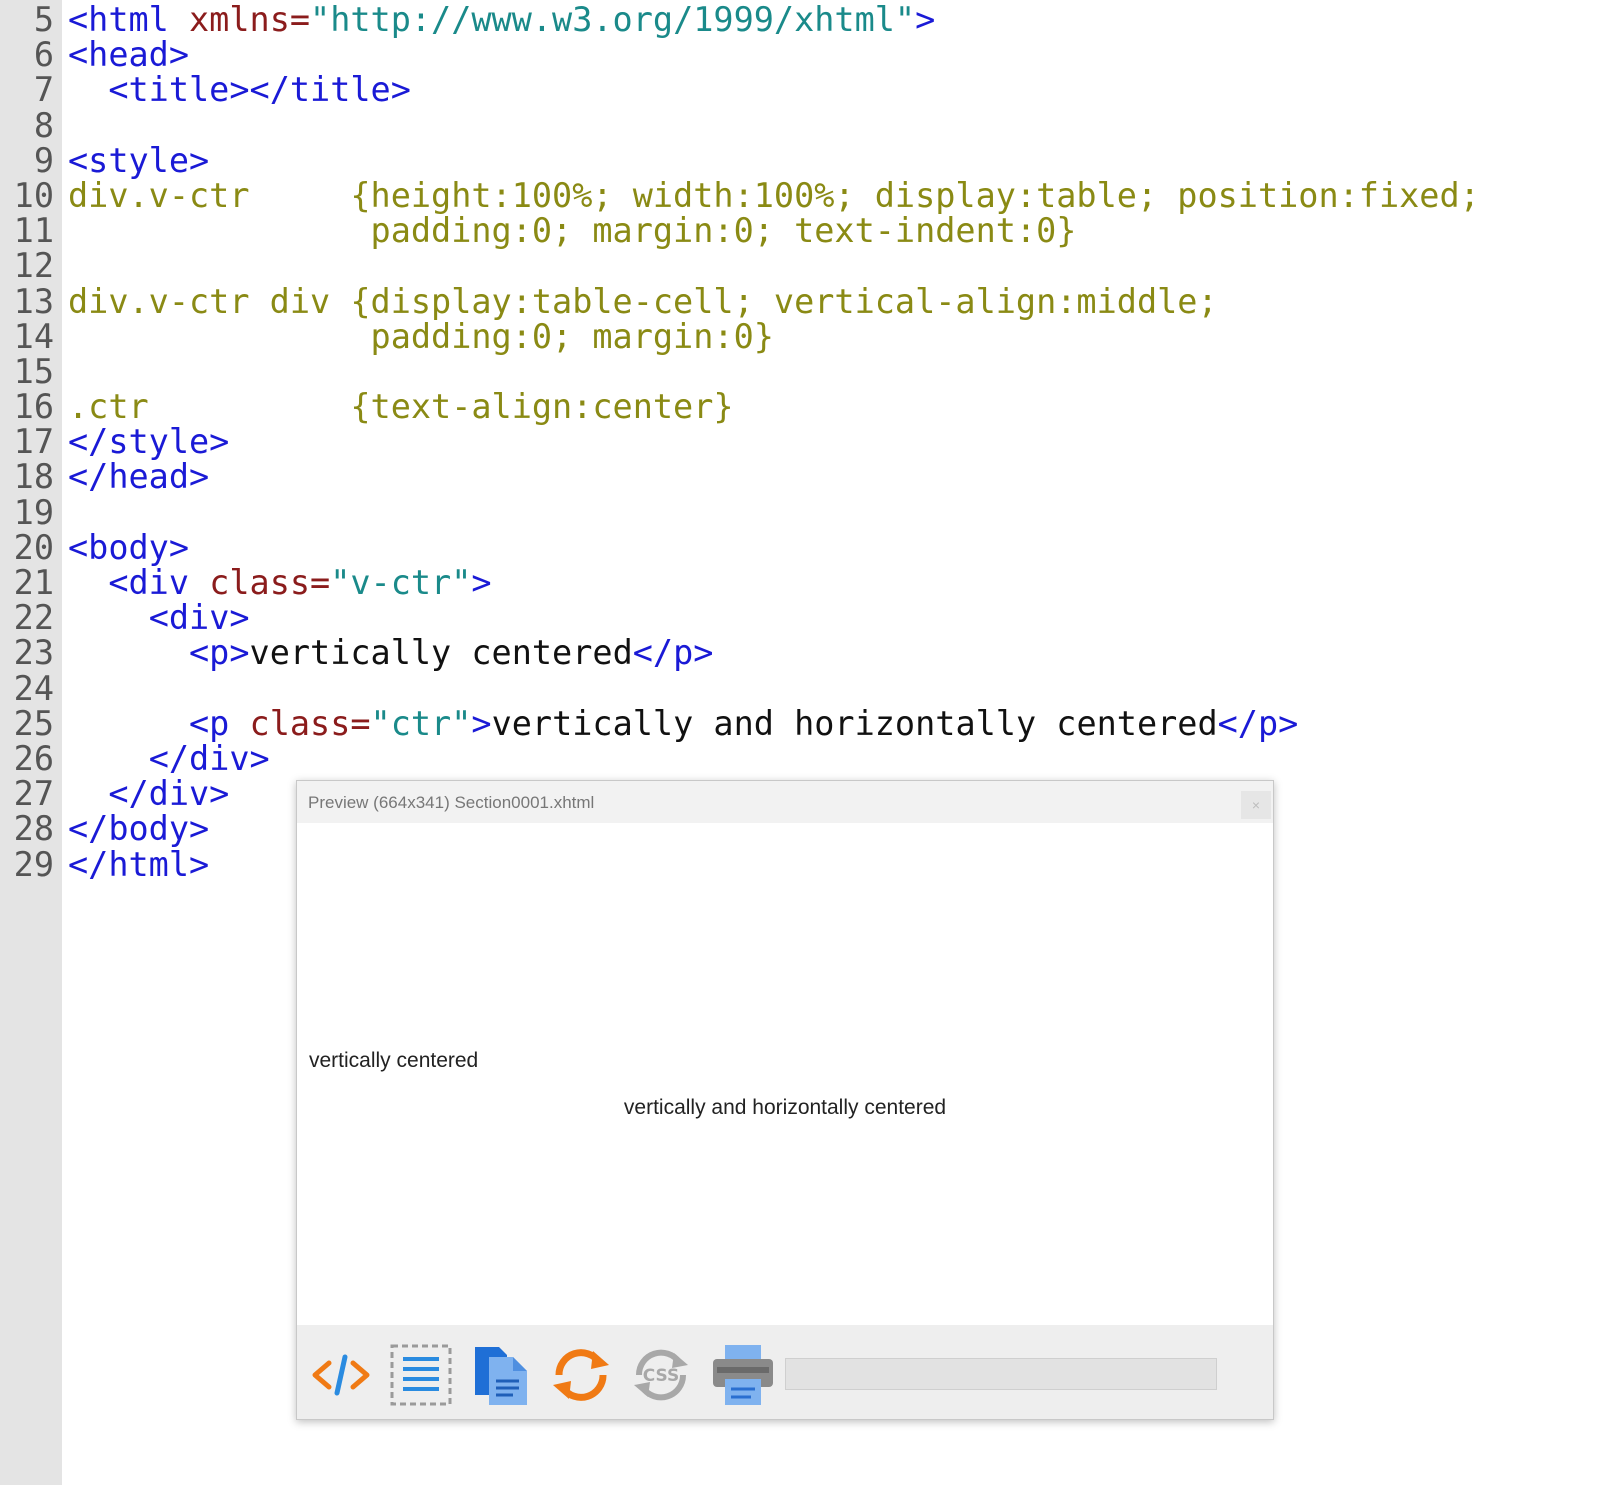  I want to click on code-line: 11 padding:0; margin:0; text-indent:0}, so click(800, 230).